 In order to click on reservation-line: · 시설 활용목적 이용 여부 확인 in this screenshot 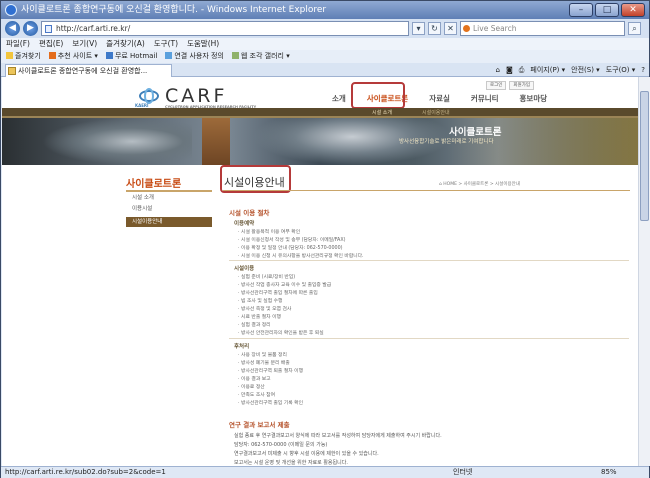, I will do `click(269, 232)`.